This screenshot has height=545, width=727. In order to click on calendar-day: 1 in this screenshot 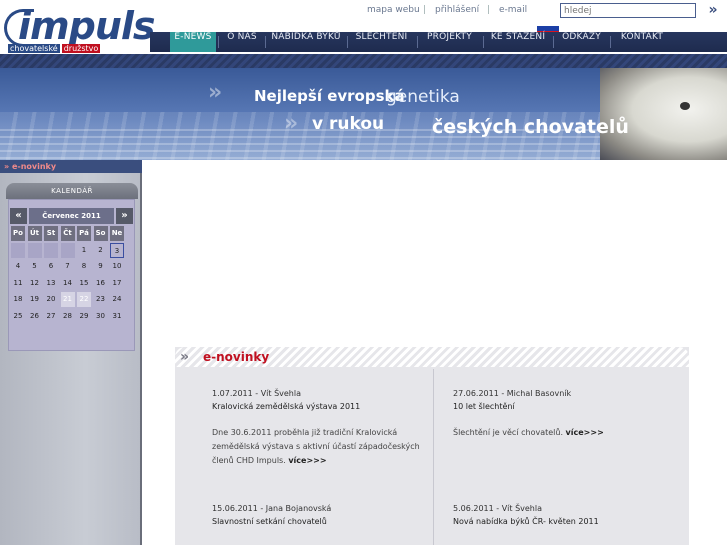, I will do `click(84, 250)`.